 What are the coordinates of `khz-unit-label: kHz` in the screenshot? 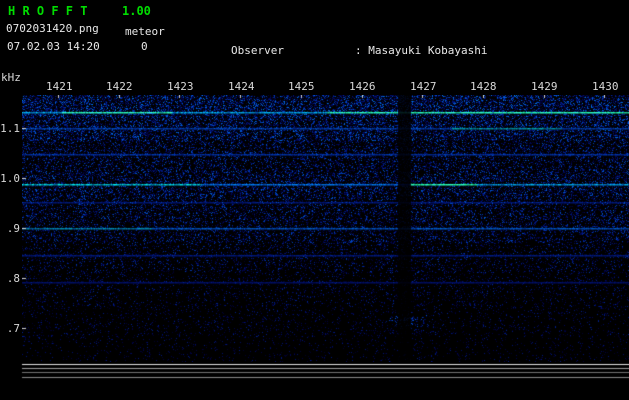 It's located at (11, 77).